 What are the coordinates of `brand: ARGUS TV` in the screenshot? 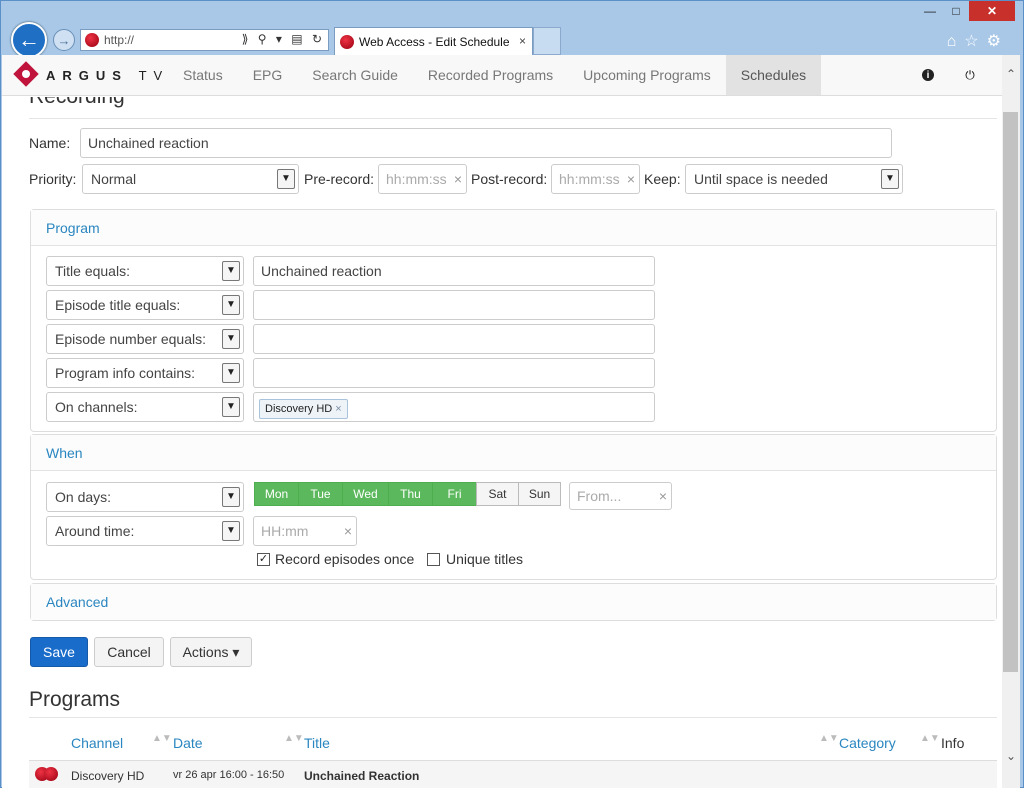 It's located at (91, 74).